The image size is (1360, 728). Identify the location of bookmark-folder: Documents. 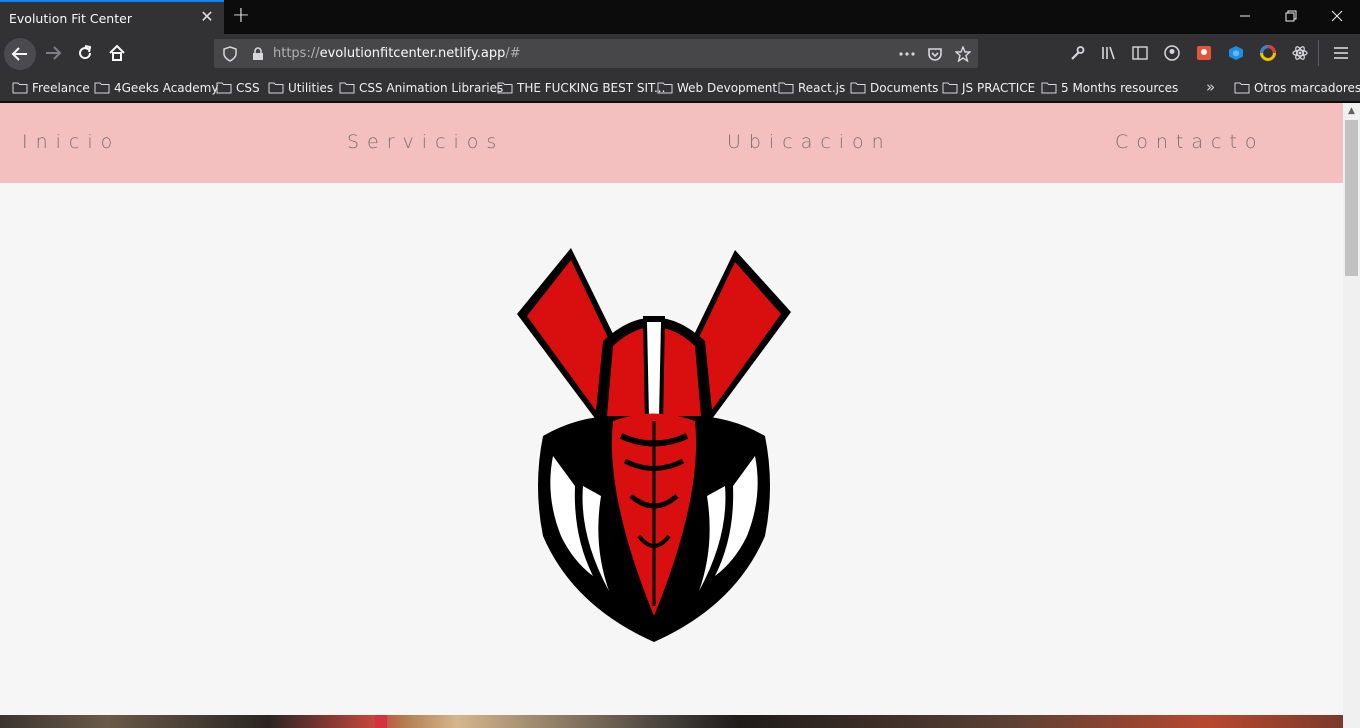
(894, 88).